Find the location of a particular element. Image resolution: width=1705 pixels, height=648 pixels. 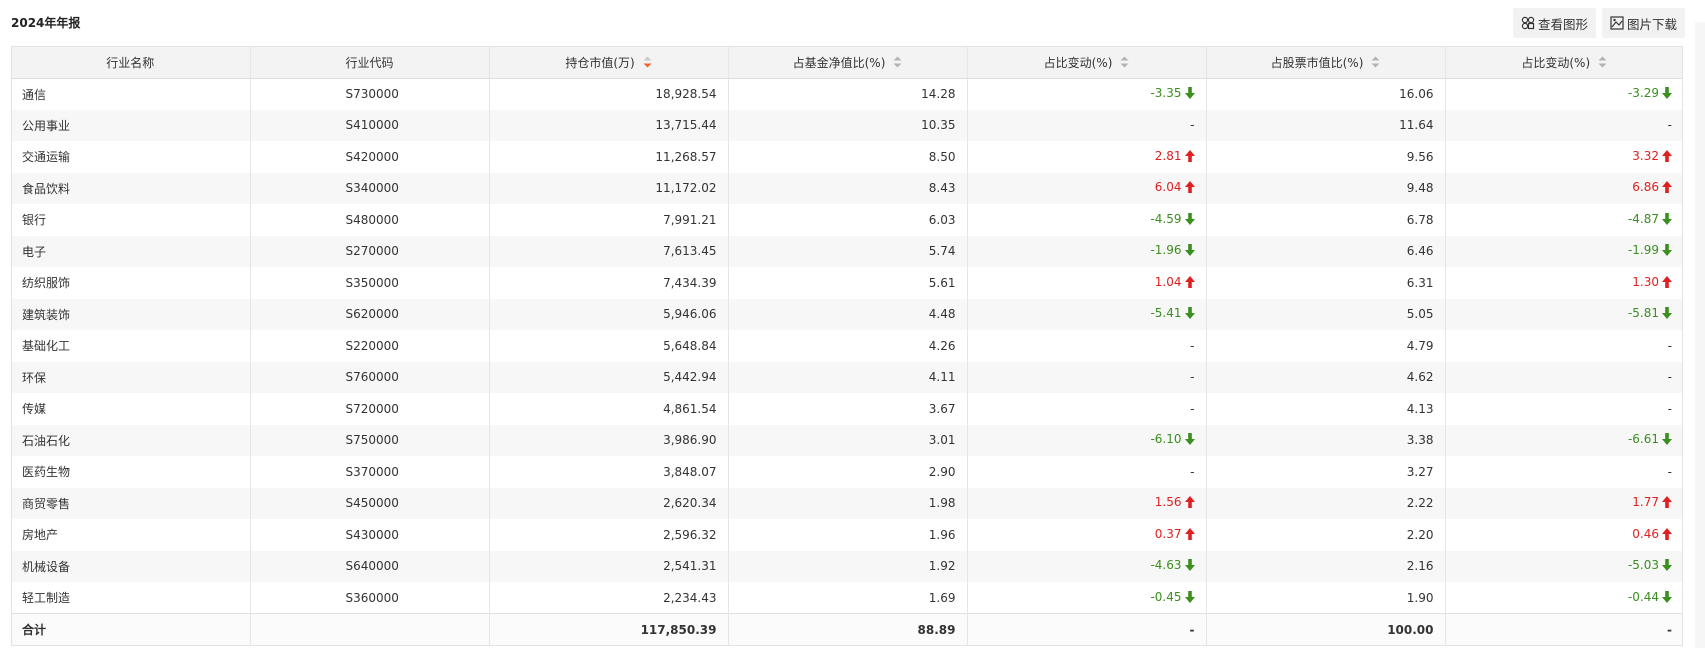

table-row: 基础化工 S220000 5,648.84 4.26-4.79- is located at coordinates (847, 346).